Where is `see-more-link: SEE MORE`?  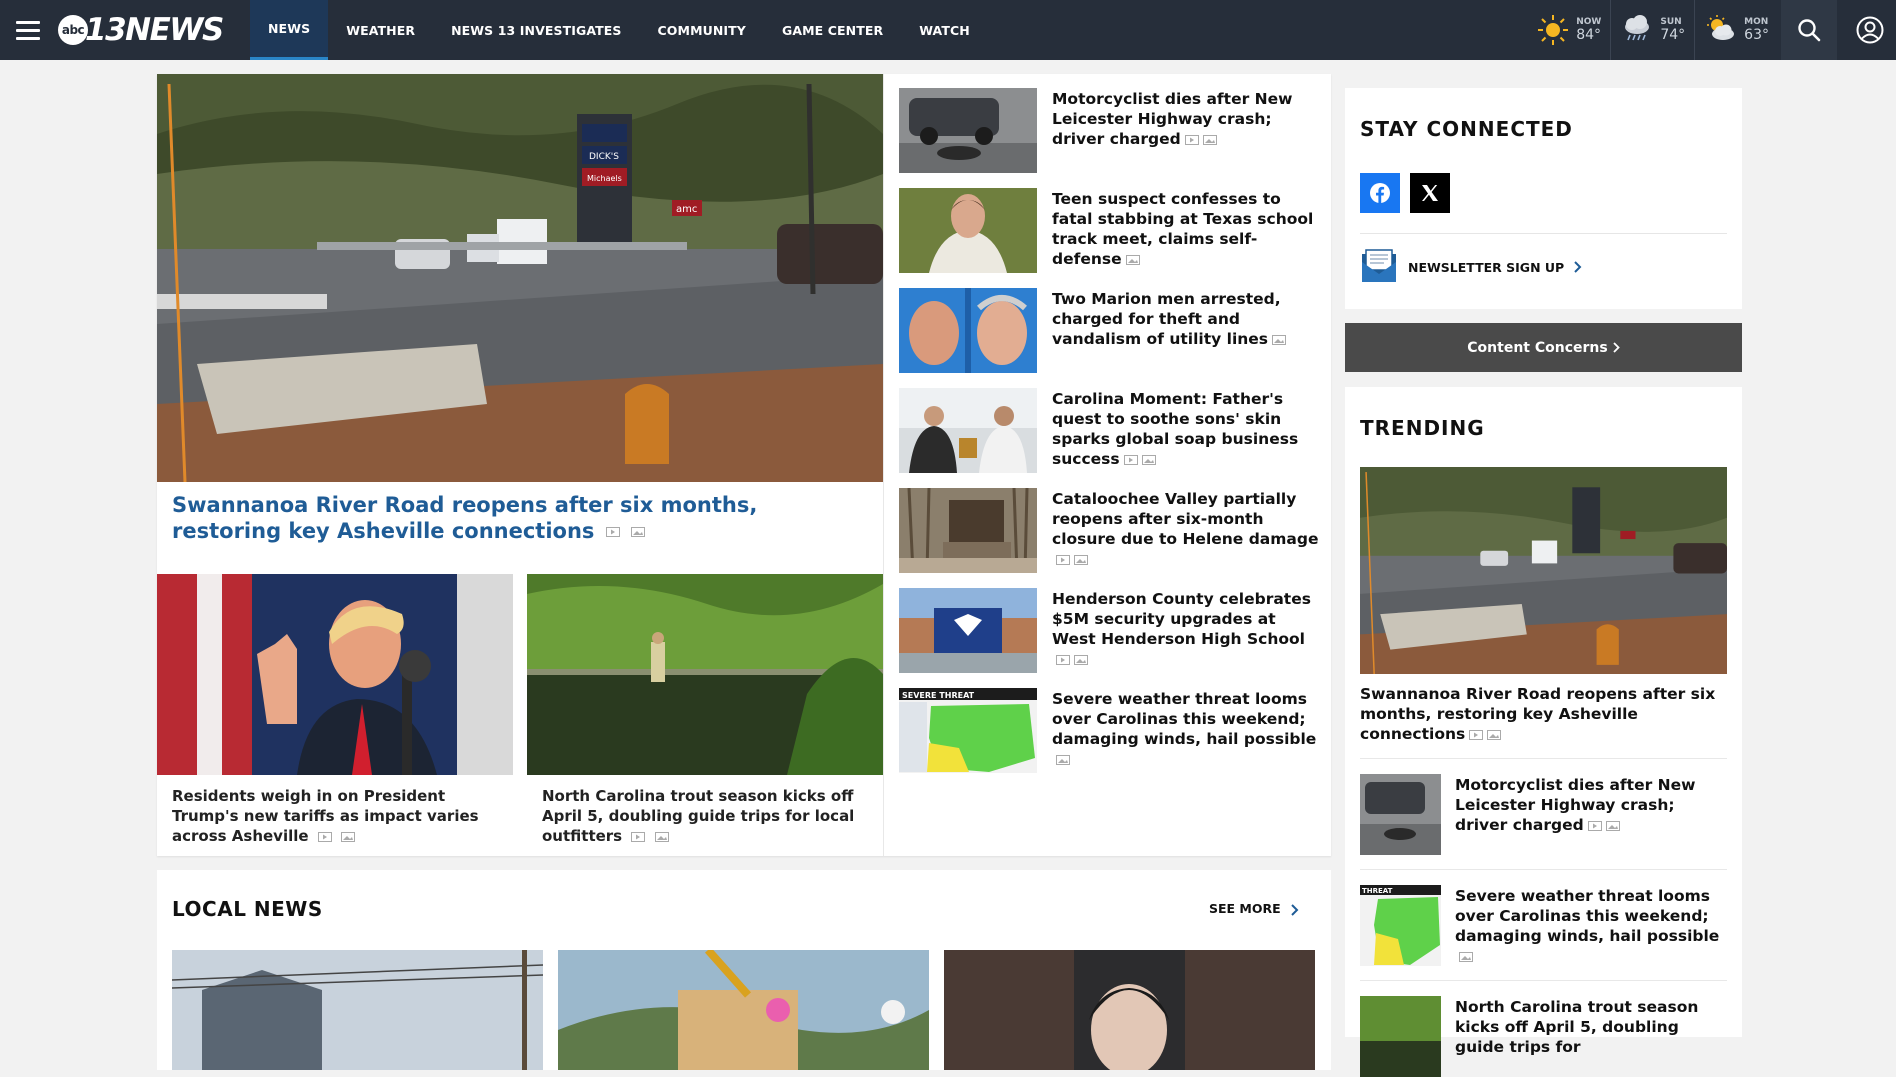 see-more-link: SEE MORE is located at coordinates (1254, 908).